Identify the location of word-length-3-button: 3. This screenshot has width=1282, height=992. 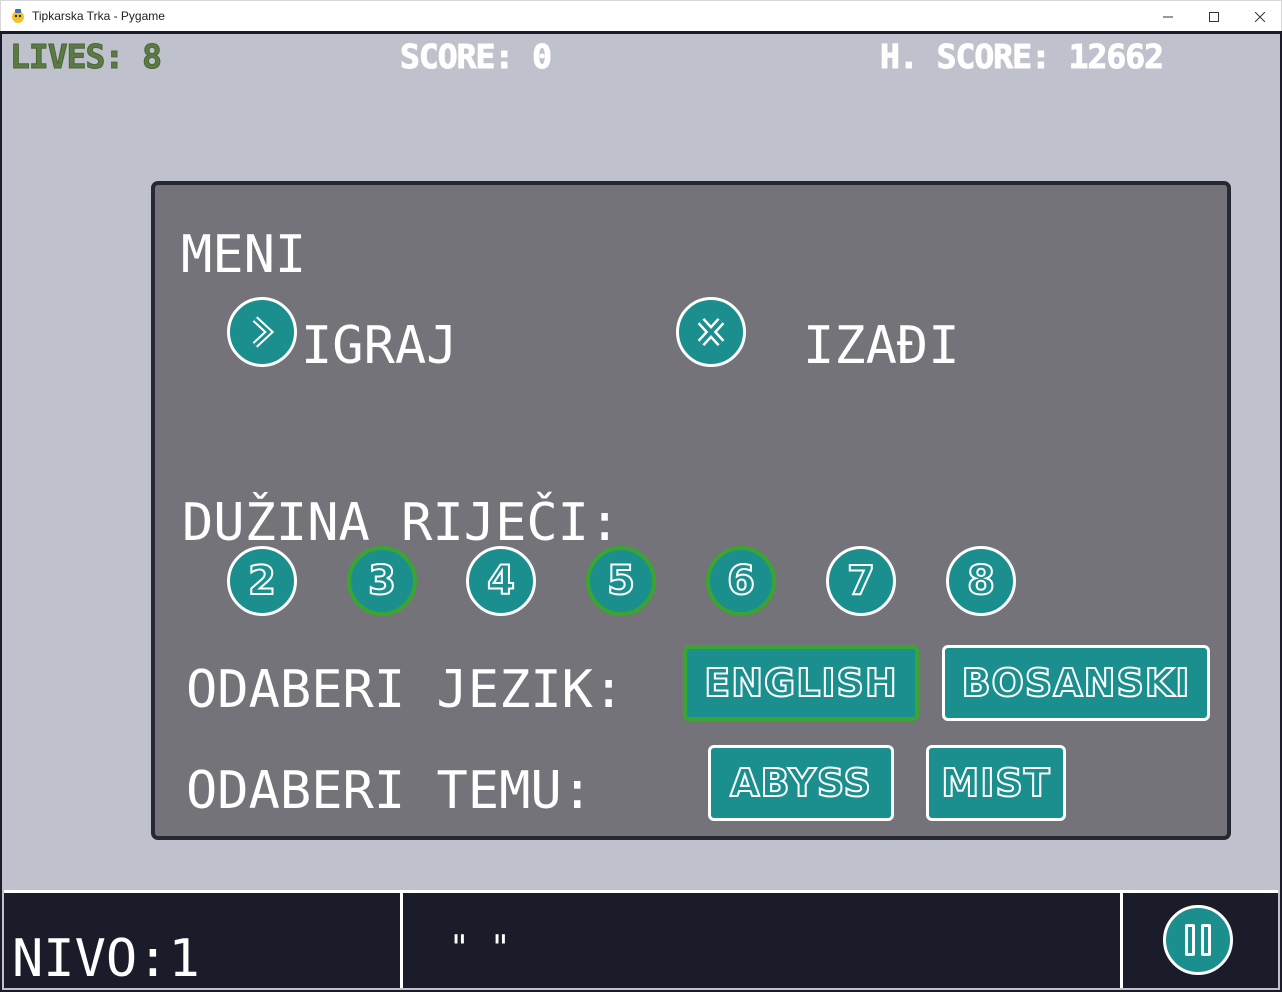
(382, 581).